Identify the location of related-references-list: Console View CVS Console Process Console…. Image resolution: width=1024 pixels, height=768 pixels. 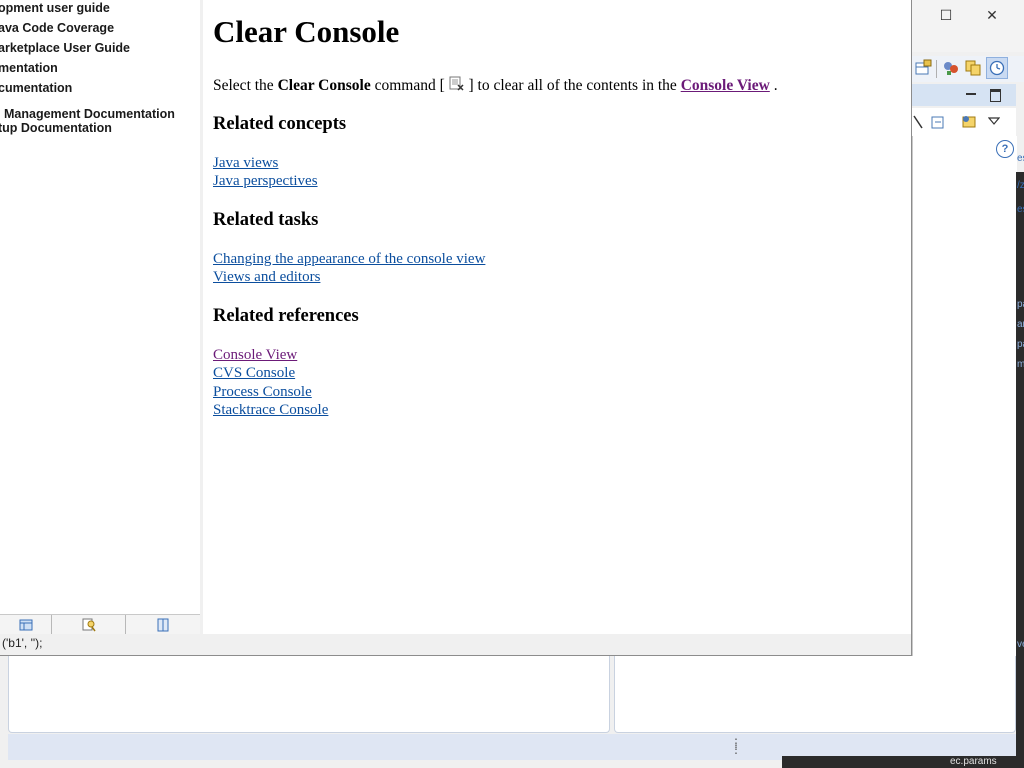
(270, 382).